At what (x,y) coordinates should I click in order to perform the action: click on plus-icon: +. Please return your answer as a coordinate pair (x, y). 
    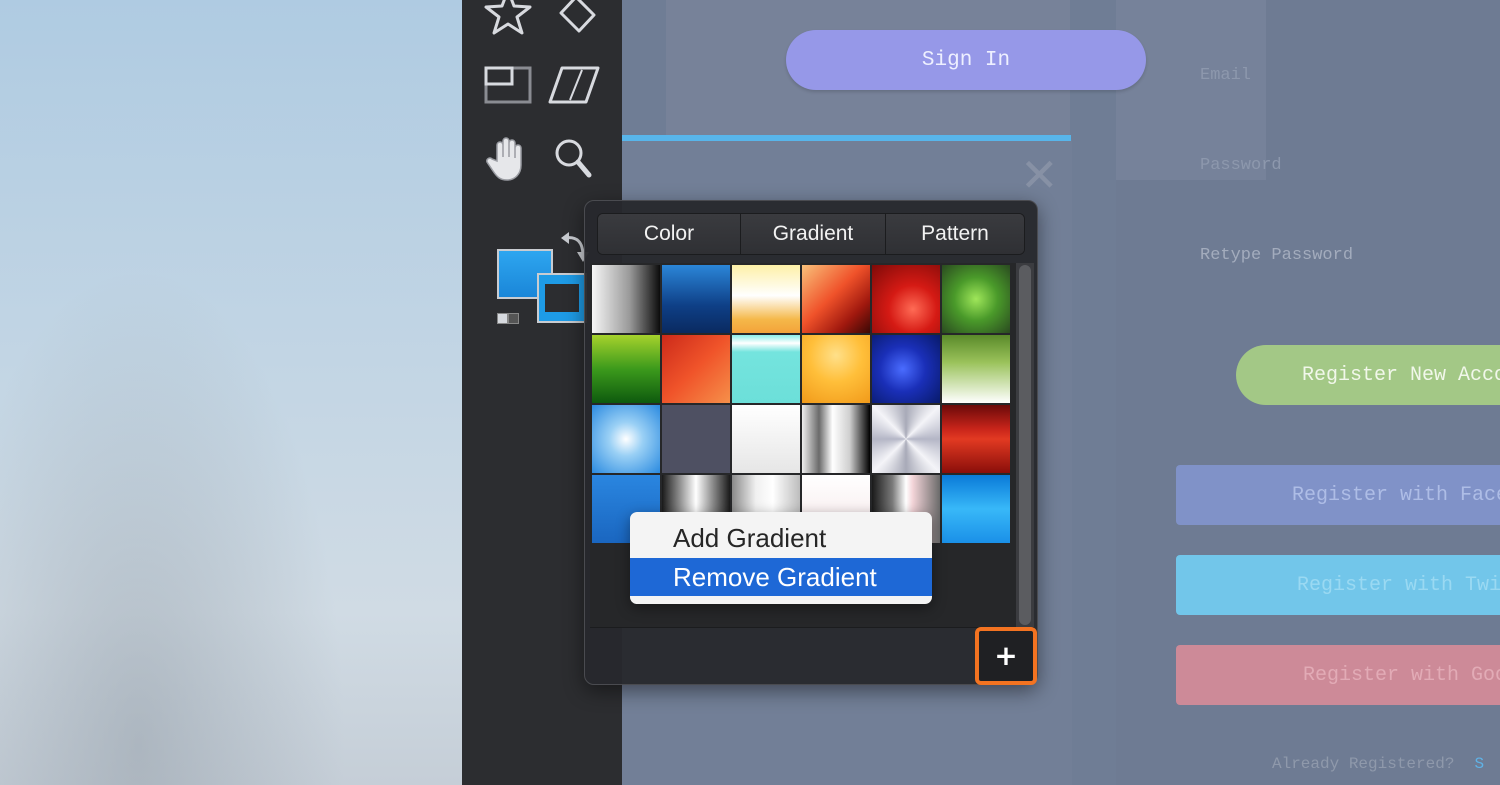
    Looking at the image, I should click on (1006, 655).